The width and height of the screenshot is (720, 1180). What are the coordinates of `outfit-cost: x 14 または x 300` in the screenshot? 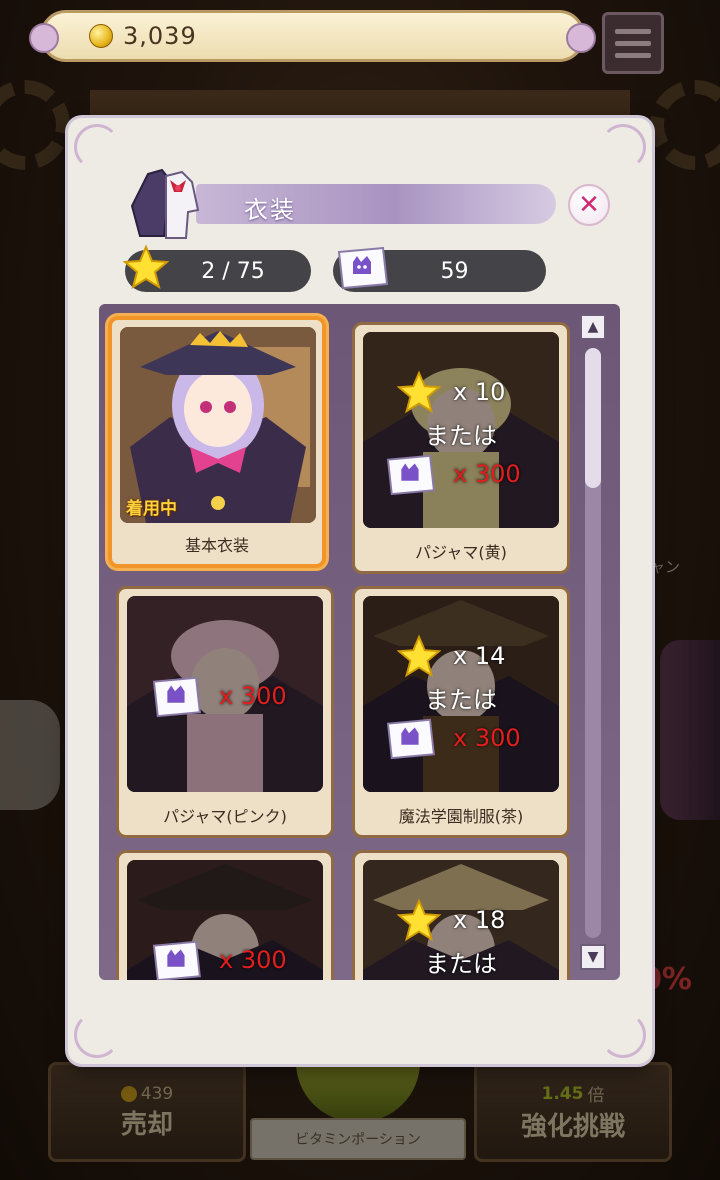 It's located at (461, 694).